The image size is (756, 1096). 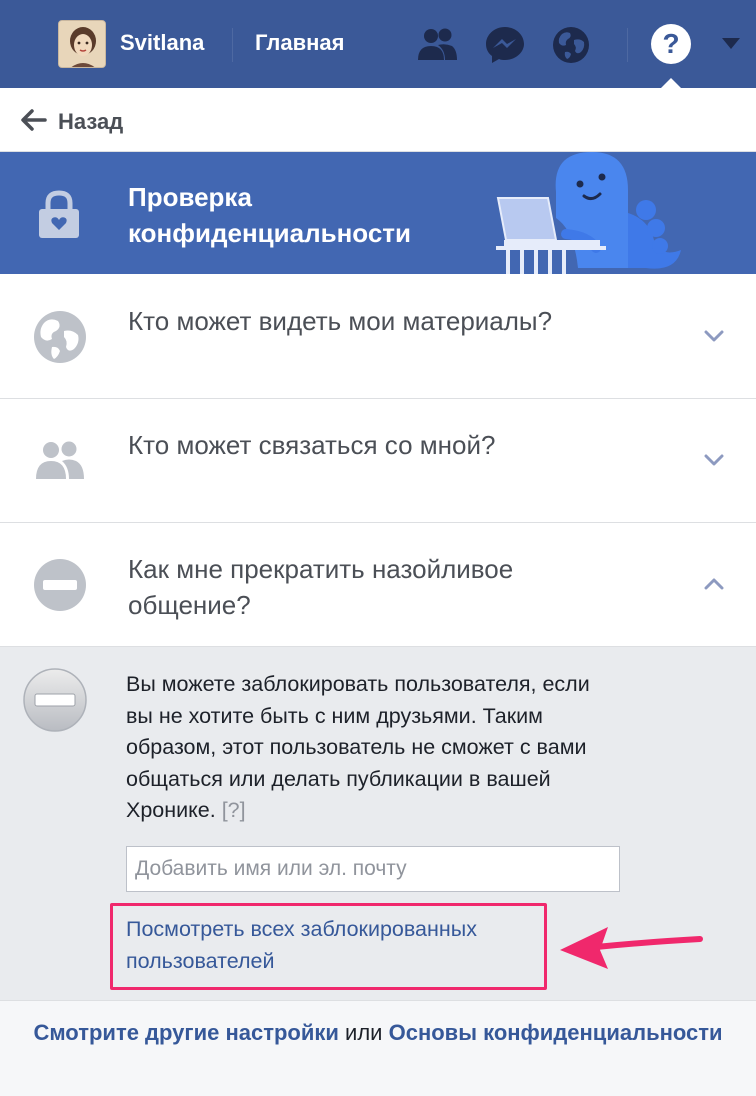 I want to click on friend-requests-icon, so click(x=437, y=45).